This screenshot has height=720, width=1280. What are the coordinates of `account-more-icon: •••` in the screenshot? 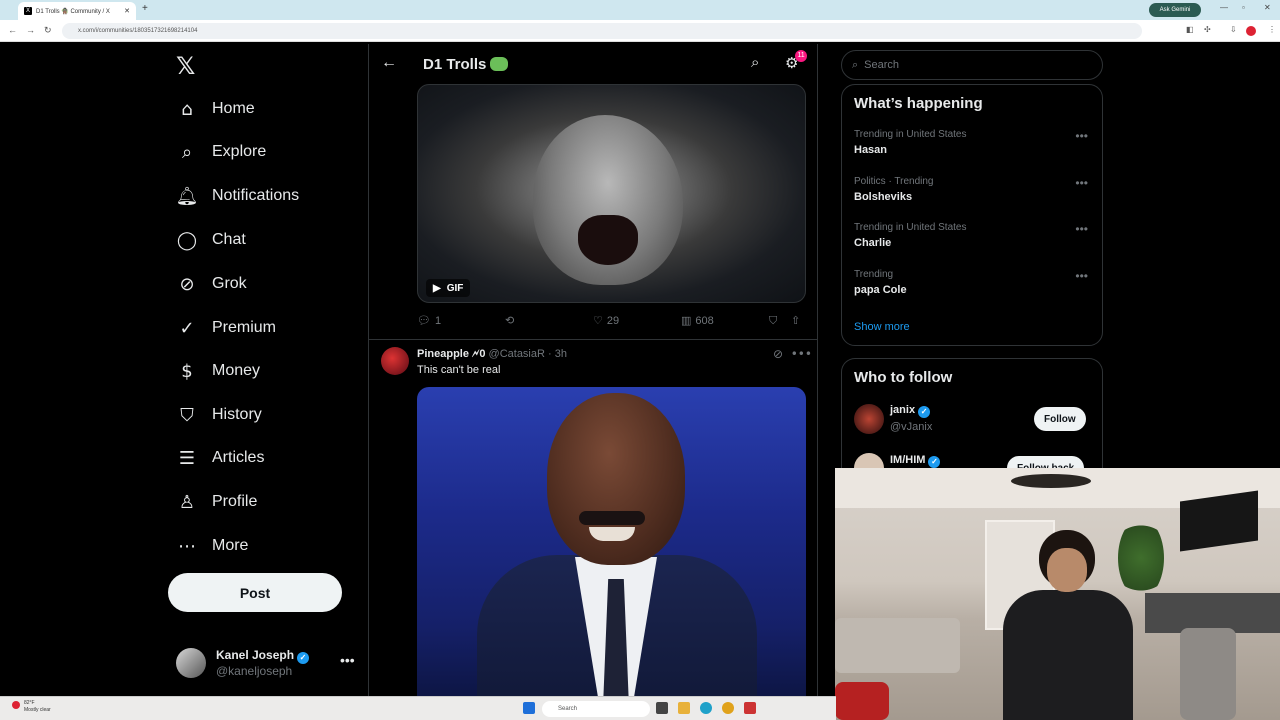 It's located at (347, 660).